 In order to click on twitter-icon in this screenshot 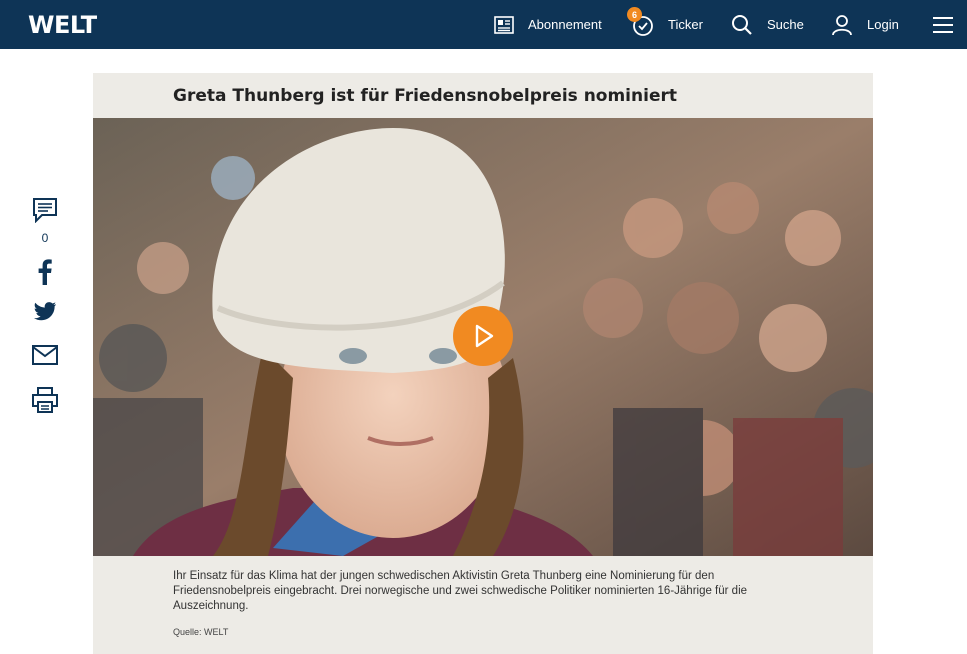, I will do `click(45, 311)`.